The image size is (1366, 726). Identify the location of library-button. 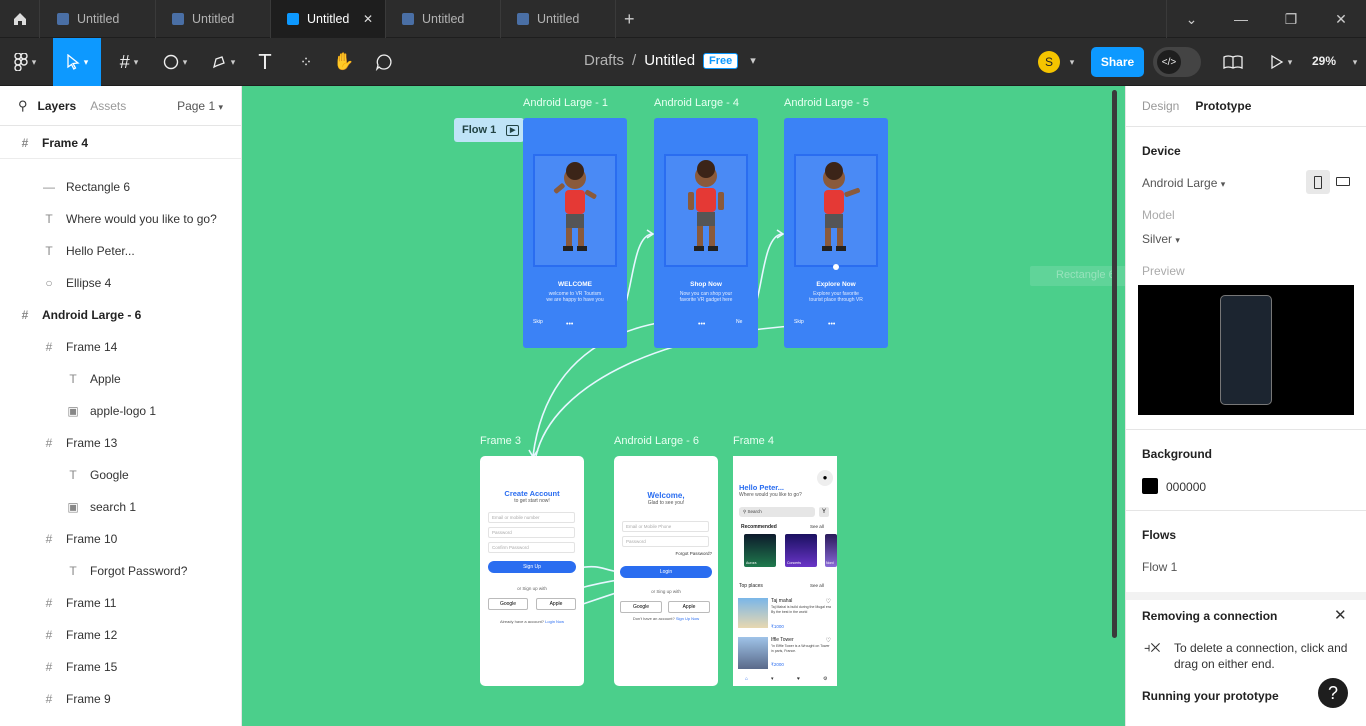
(1233, 62).